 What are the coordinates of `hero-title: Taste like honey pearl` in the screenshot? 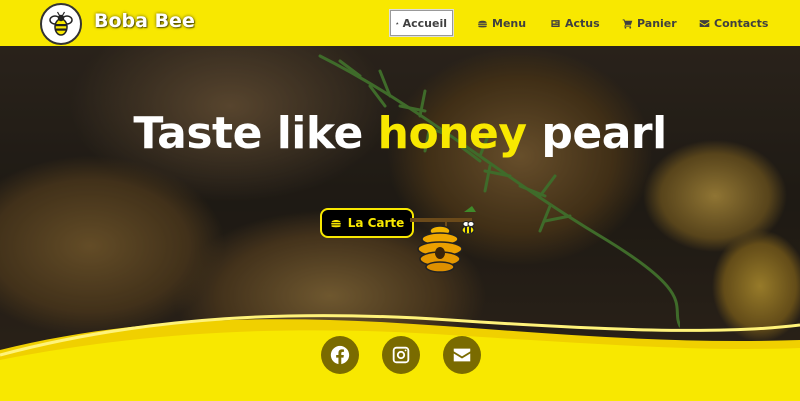 It's located at (400, 133).